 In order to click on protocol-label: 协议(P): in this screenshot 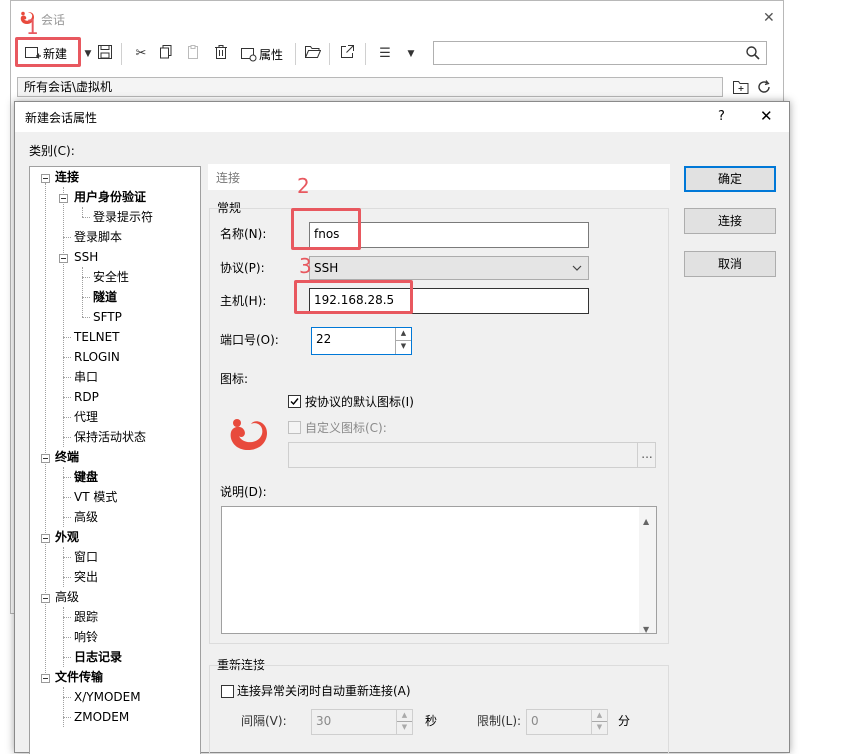, I will do `click(242, 268)`.